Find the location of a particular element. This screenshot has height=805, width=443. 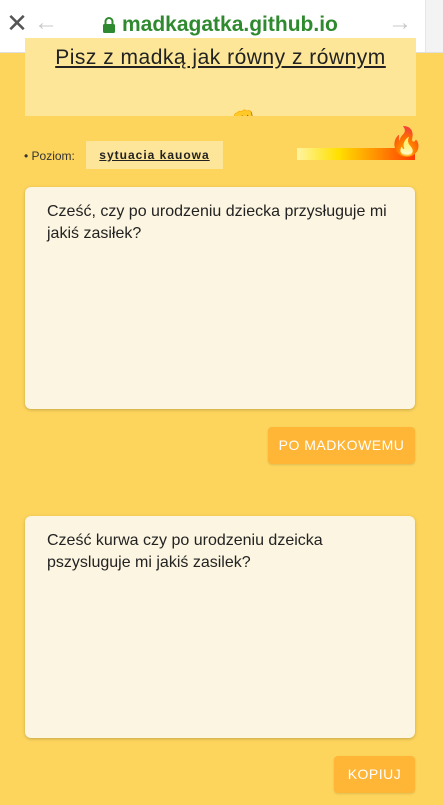

back-arrow-icon: ← is located at coordinates (46, 23).